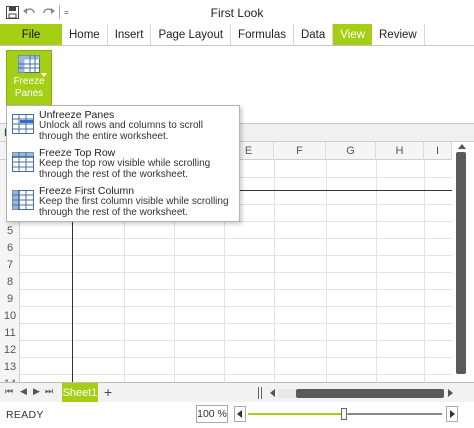 The image size is (474, 428). I want to click on row-header-6: 6, so click(10, 247).